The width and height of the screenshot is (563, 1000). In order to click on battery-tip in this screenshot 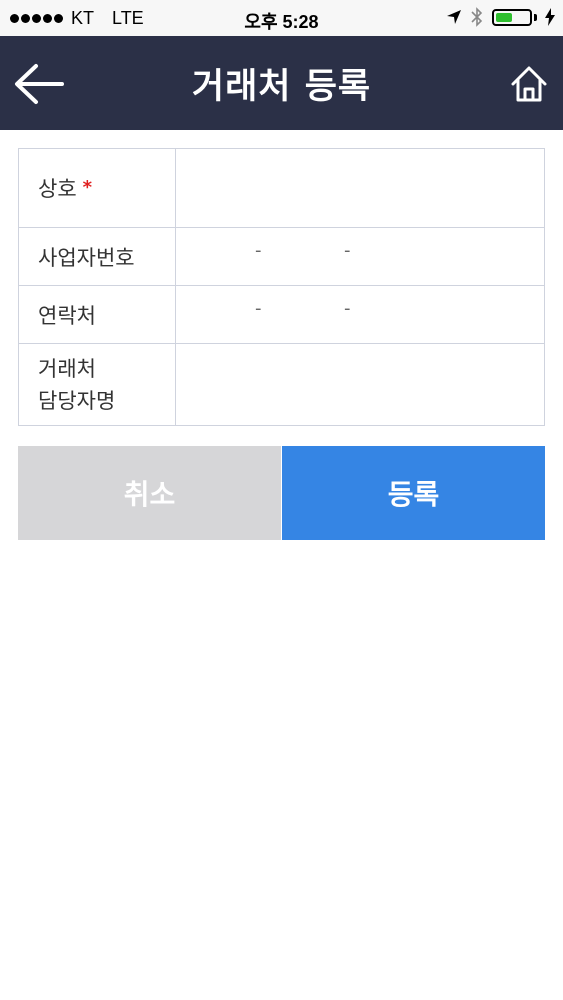, I will do `click(535, 17)`.